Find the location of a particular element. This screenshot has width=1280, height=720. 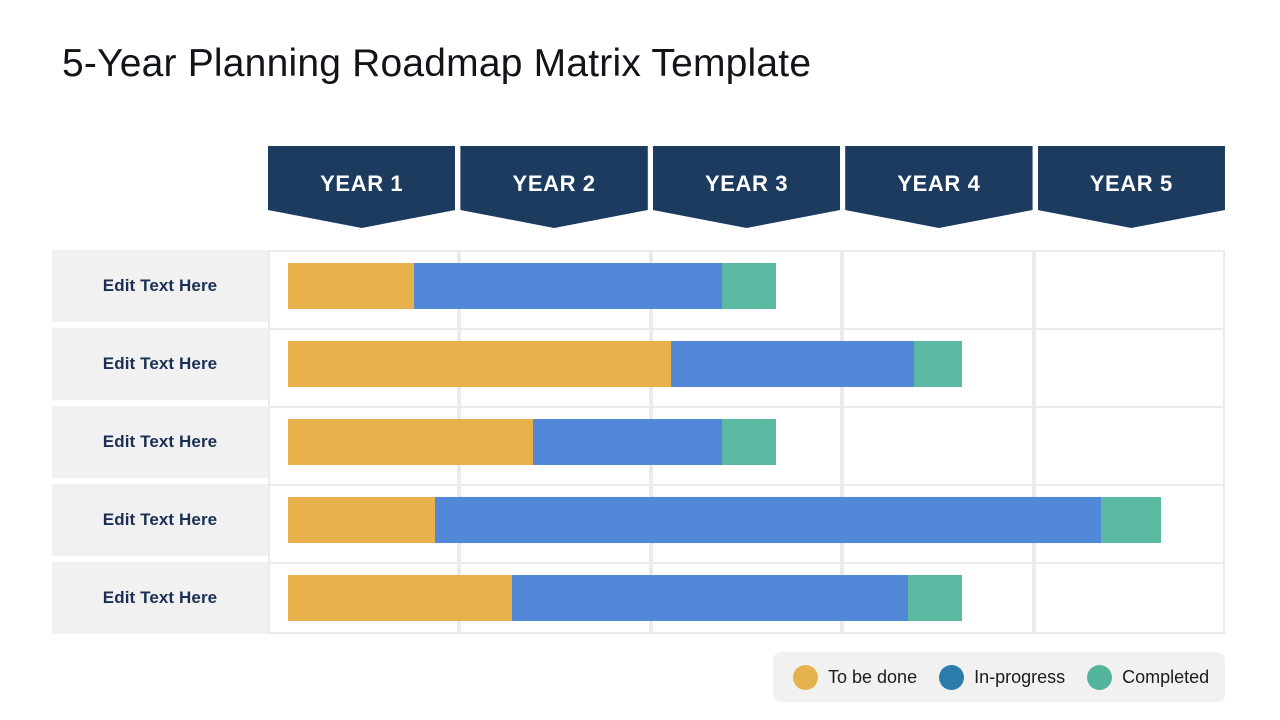

legend-label: To be done is located at coordinates (873, 676).